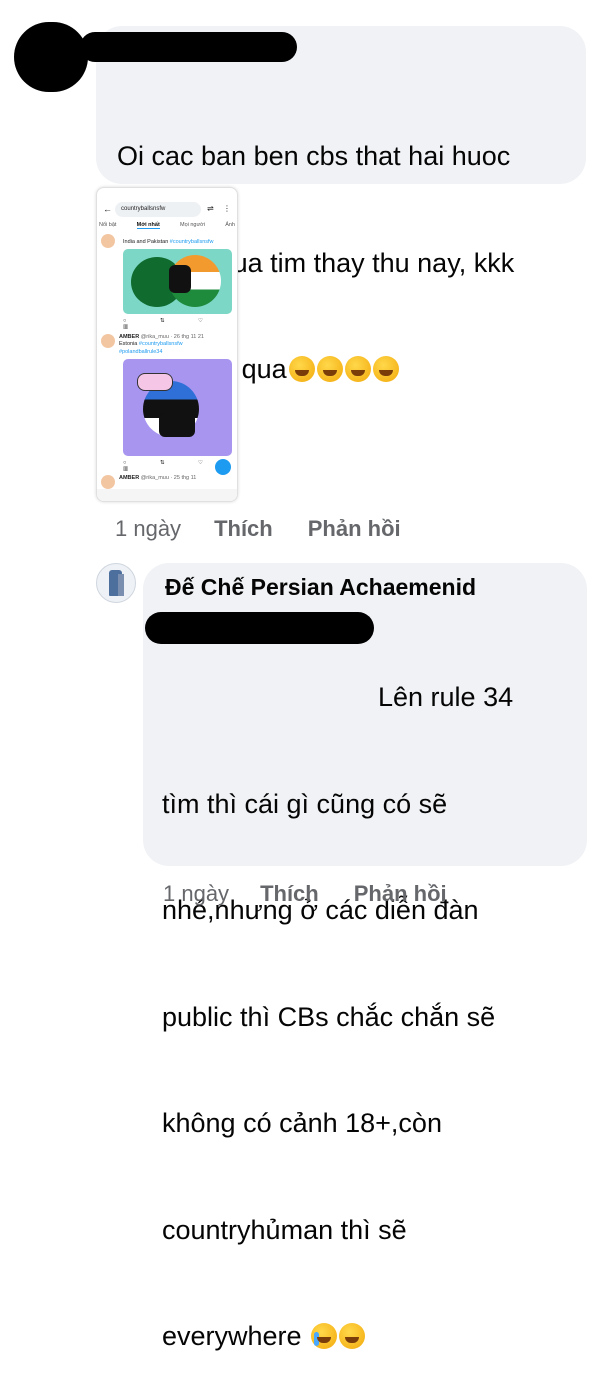 This screenshot has width=606, height=1390. I want to click on compose-button, so click(223, 467).